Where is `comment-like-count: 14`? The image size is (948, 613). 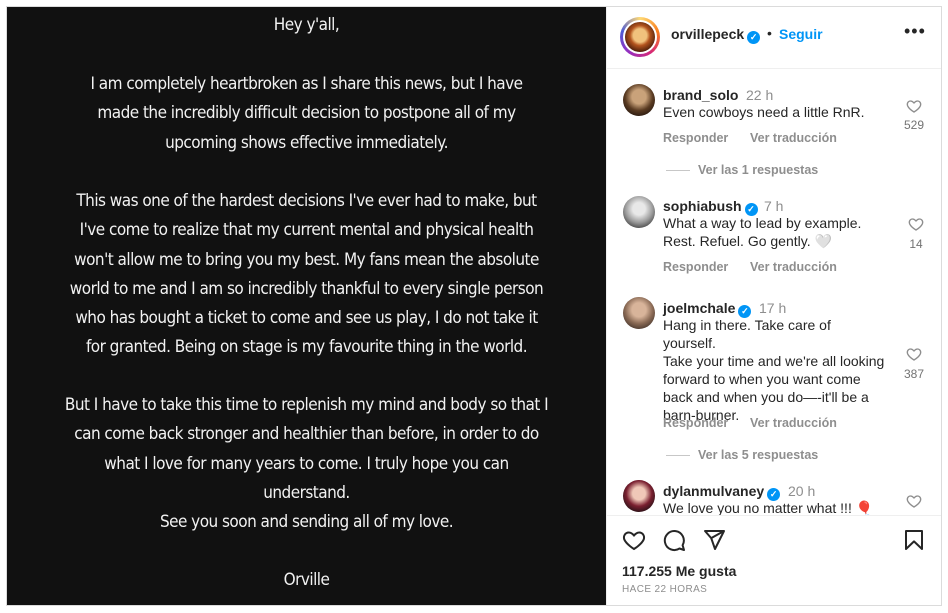 comment-like-count: 14 is located at coordinates (916, 244).